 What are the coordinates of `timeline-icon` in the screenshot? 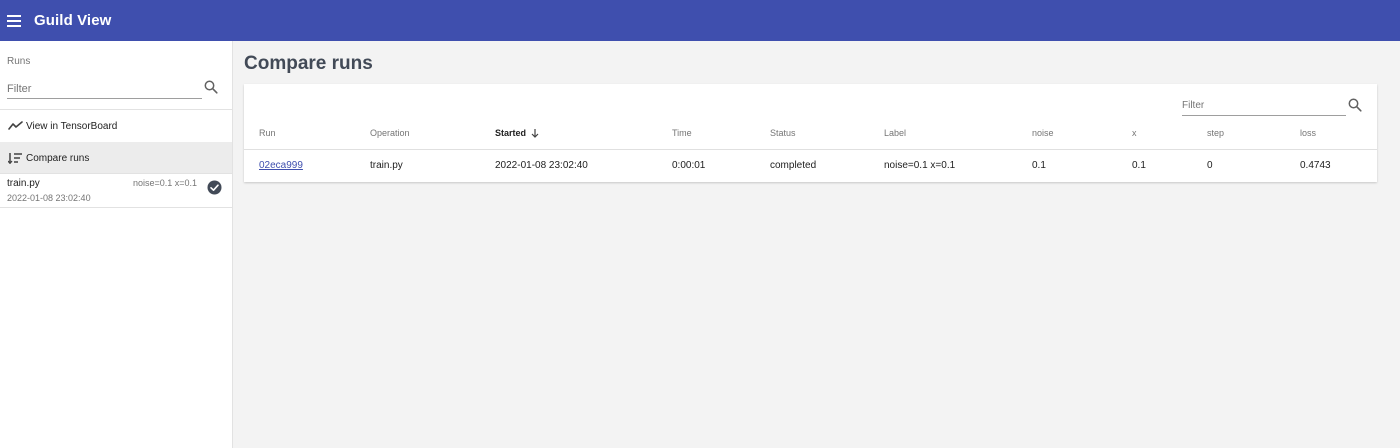 It's located at (15, 125).